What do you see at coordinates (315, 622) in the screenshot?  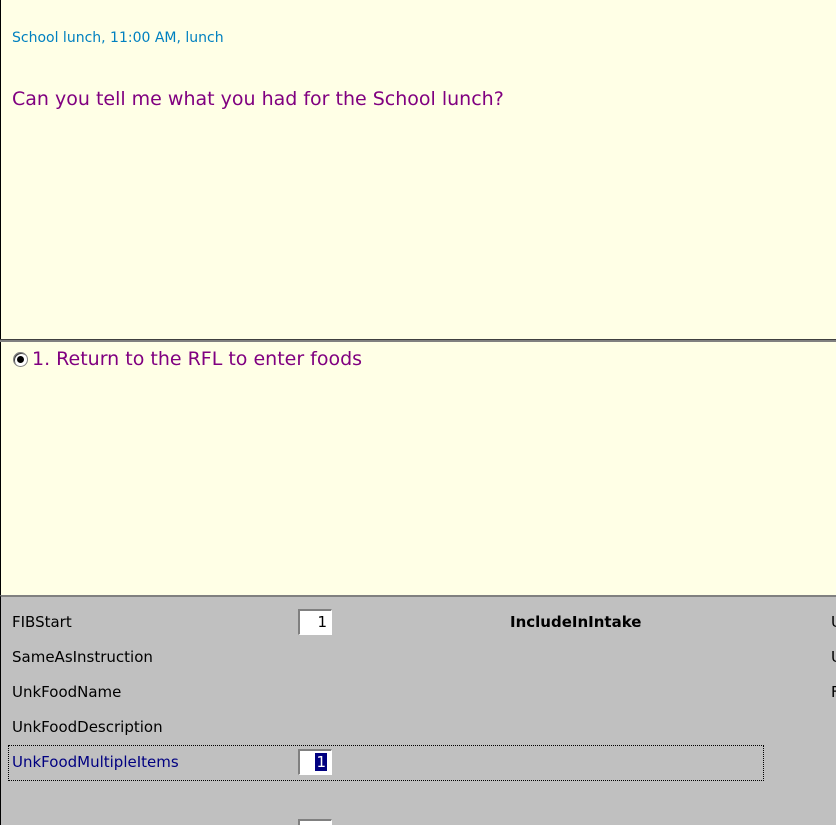 I see `fibstart-value-input: 1` at bounding box center [315, 622].